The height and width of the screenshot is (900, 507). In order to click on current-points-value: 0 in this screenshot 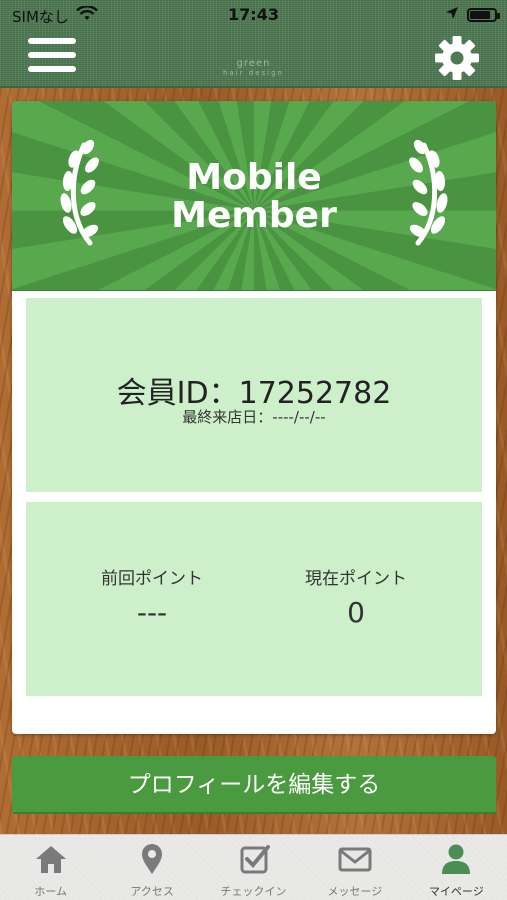, I will do `click(356, 612)`.